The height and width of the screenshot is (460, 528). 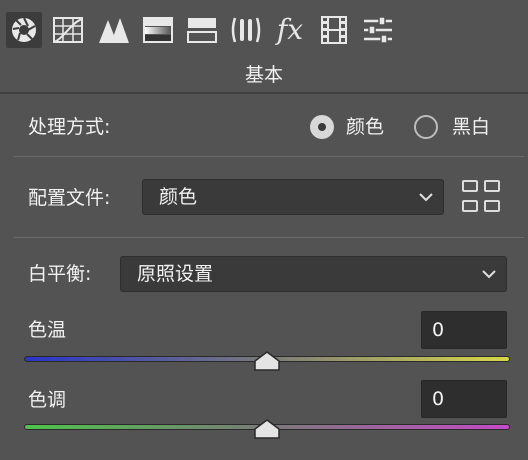 What do you see at coordinates (322, 127) in the screenshot?
I see `treatment-color-radio` at bounding box center [322, 127].